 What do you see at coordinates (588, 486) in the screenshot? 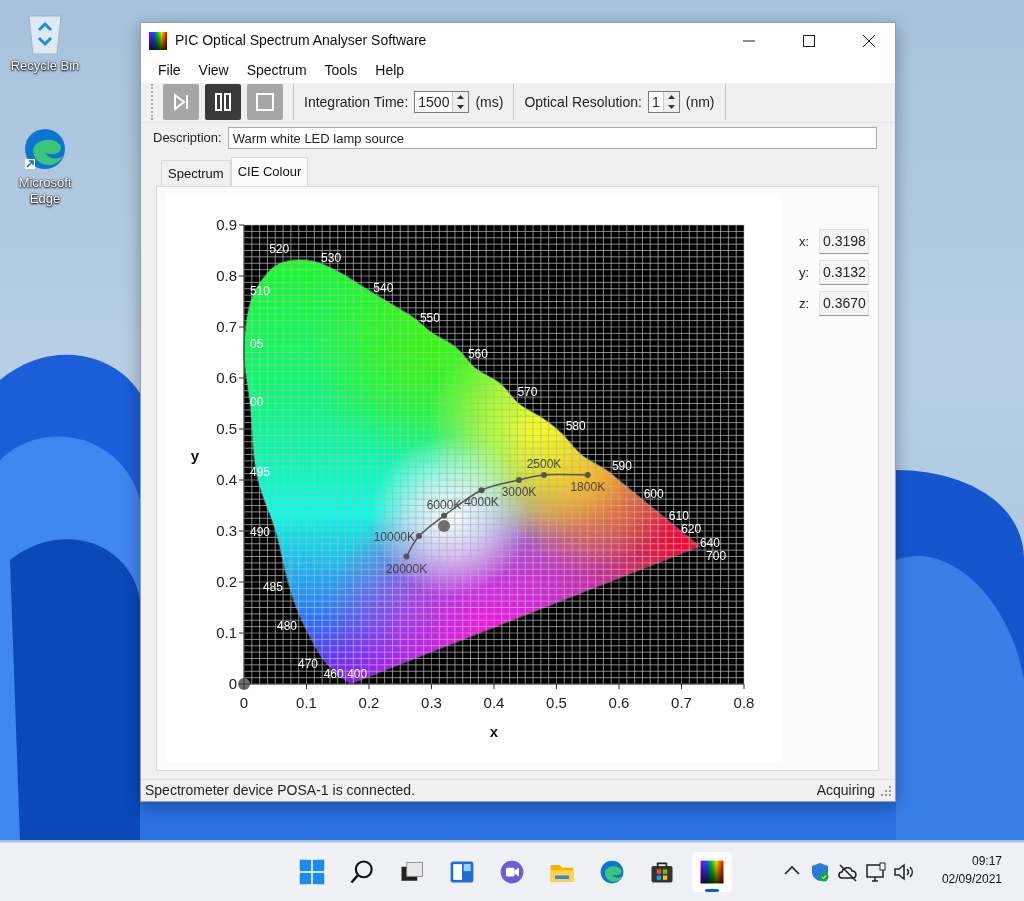
I see `temperature-label: 1800K` at bounding box center [588, 486].